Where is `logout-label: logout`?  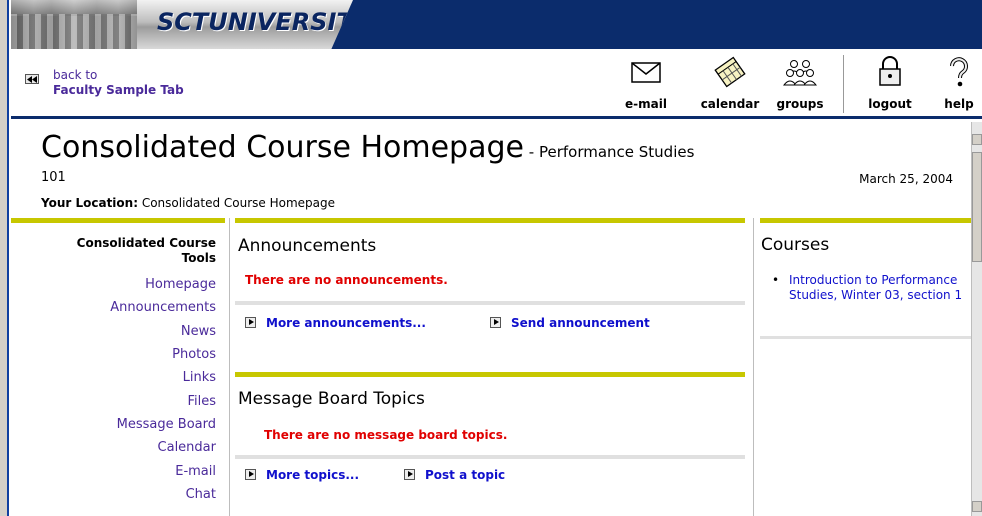
logout-label: logout is located at coordinates (890, 104).